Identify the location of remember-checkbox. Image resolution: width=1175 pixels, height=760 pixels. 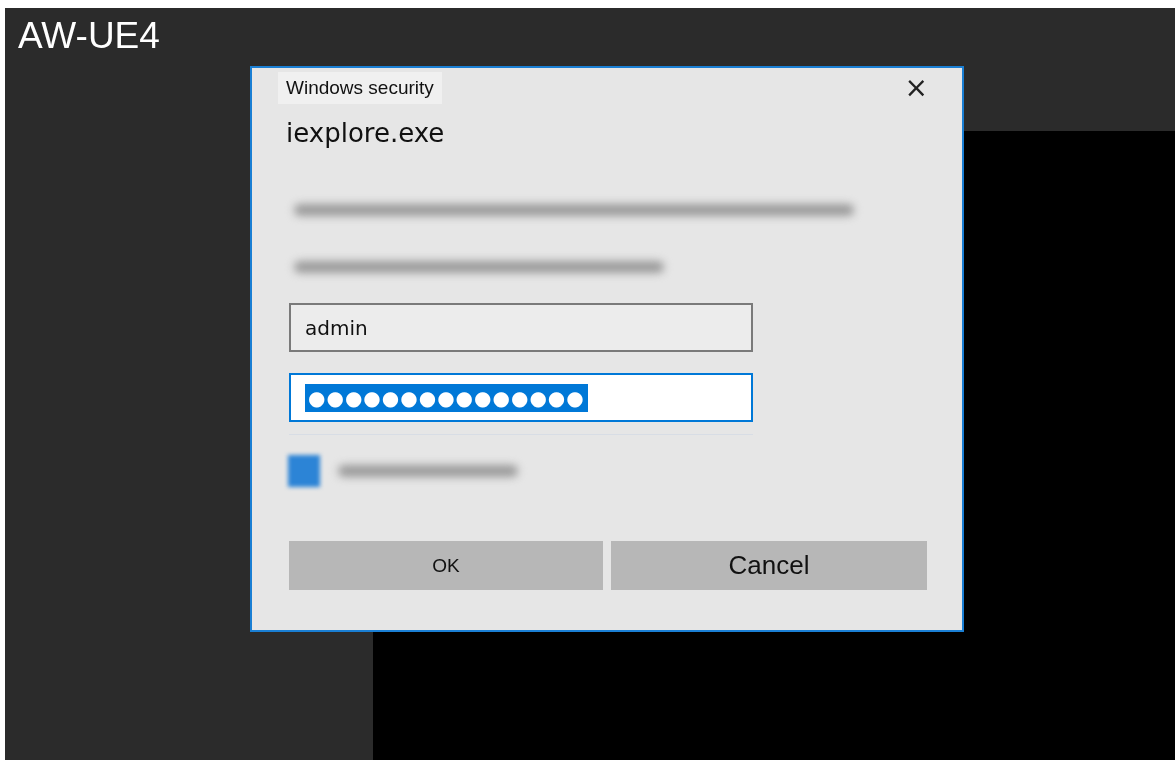
(304, 471).